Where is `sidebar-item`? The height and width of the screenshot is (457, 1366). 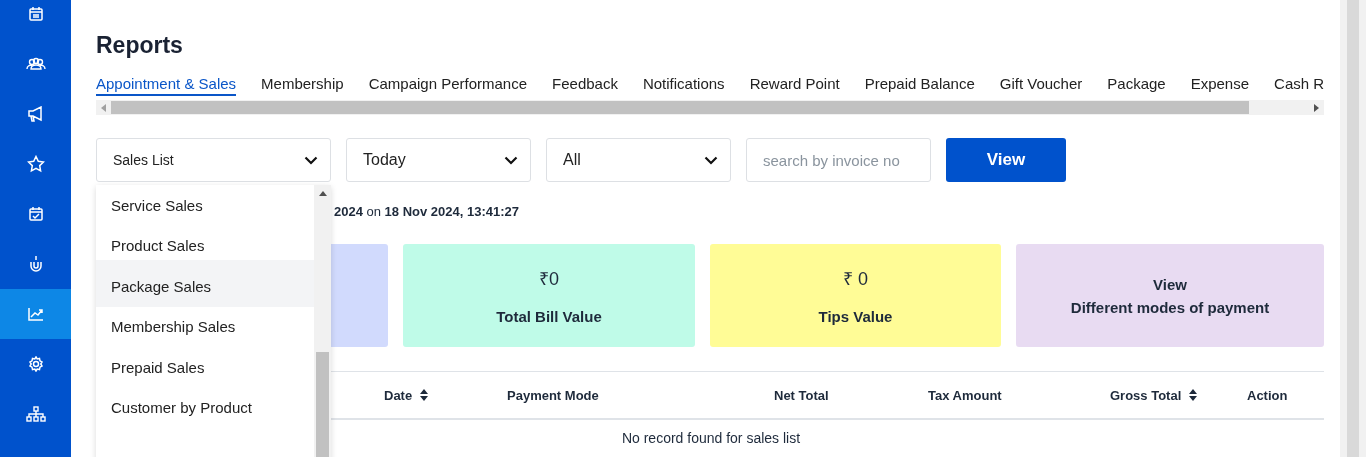 sidebar-item is located at coordinates (35, 314).